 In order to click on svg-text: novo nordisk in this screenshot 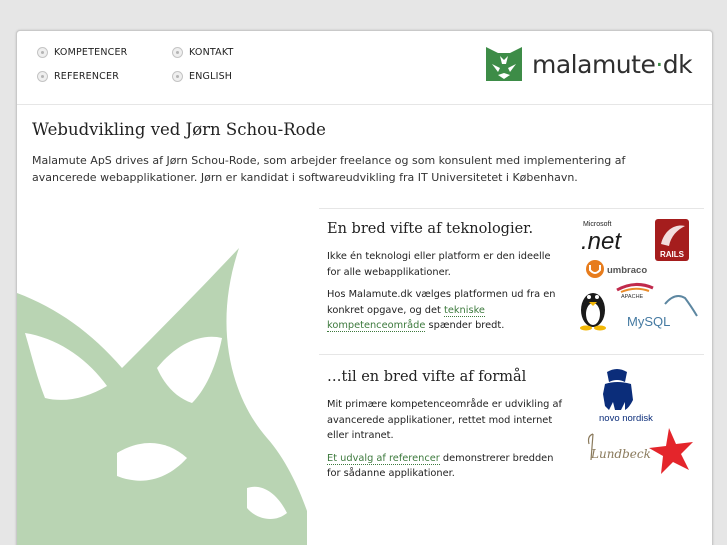, I will do `click(626, 418)`.